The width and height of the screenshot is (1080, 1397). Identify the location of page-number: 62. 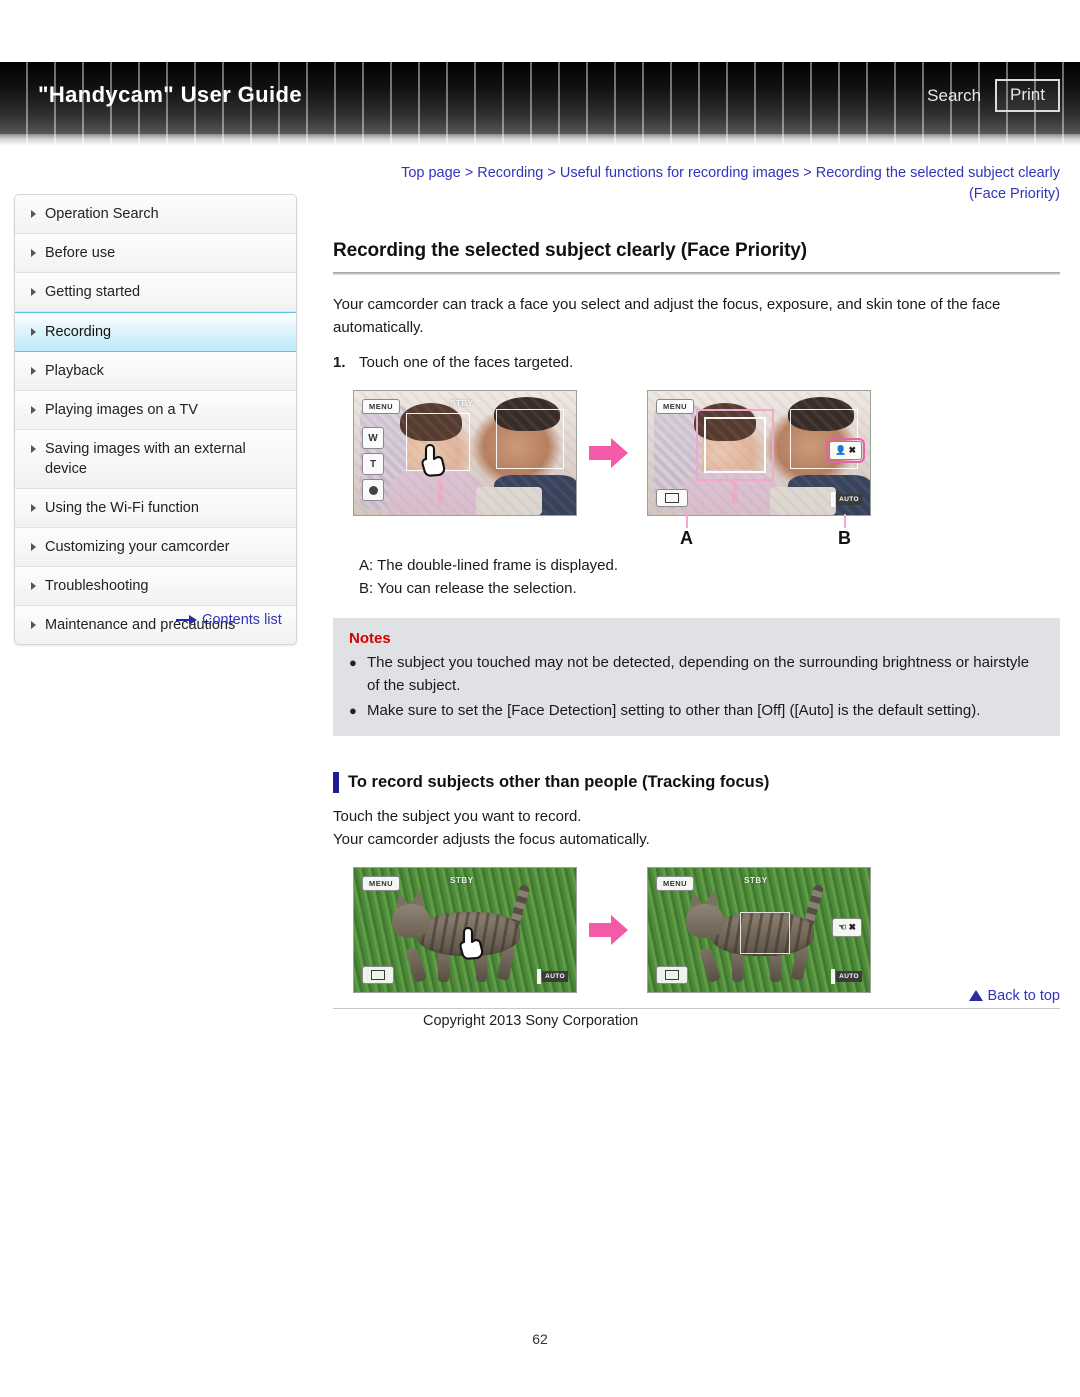
(540, 1339).